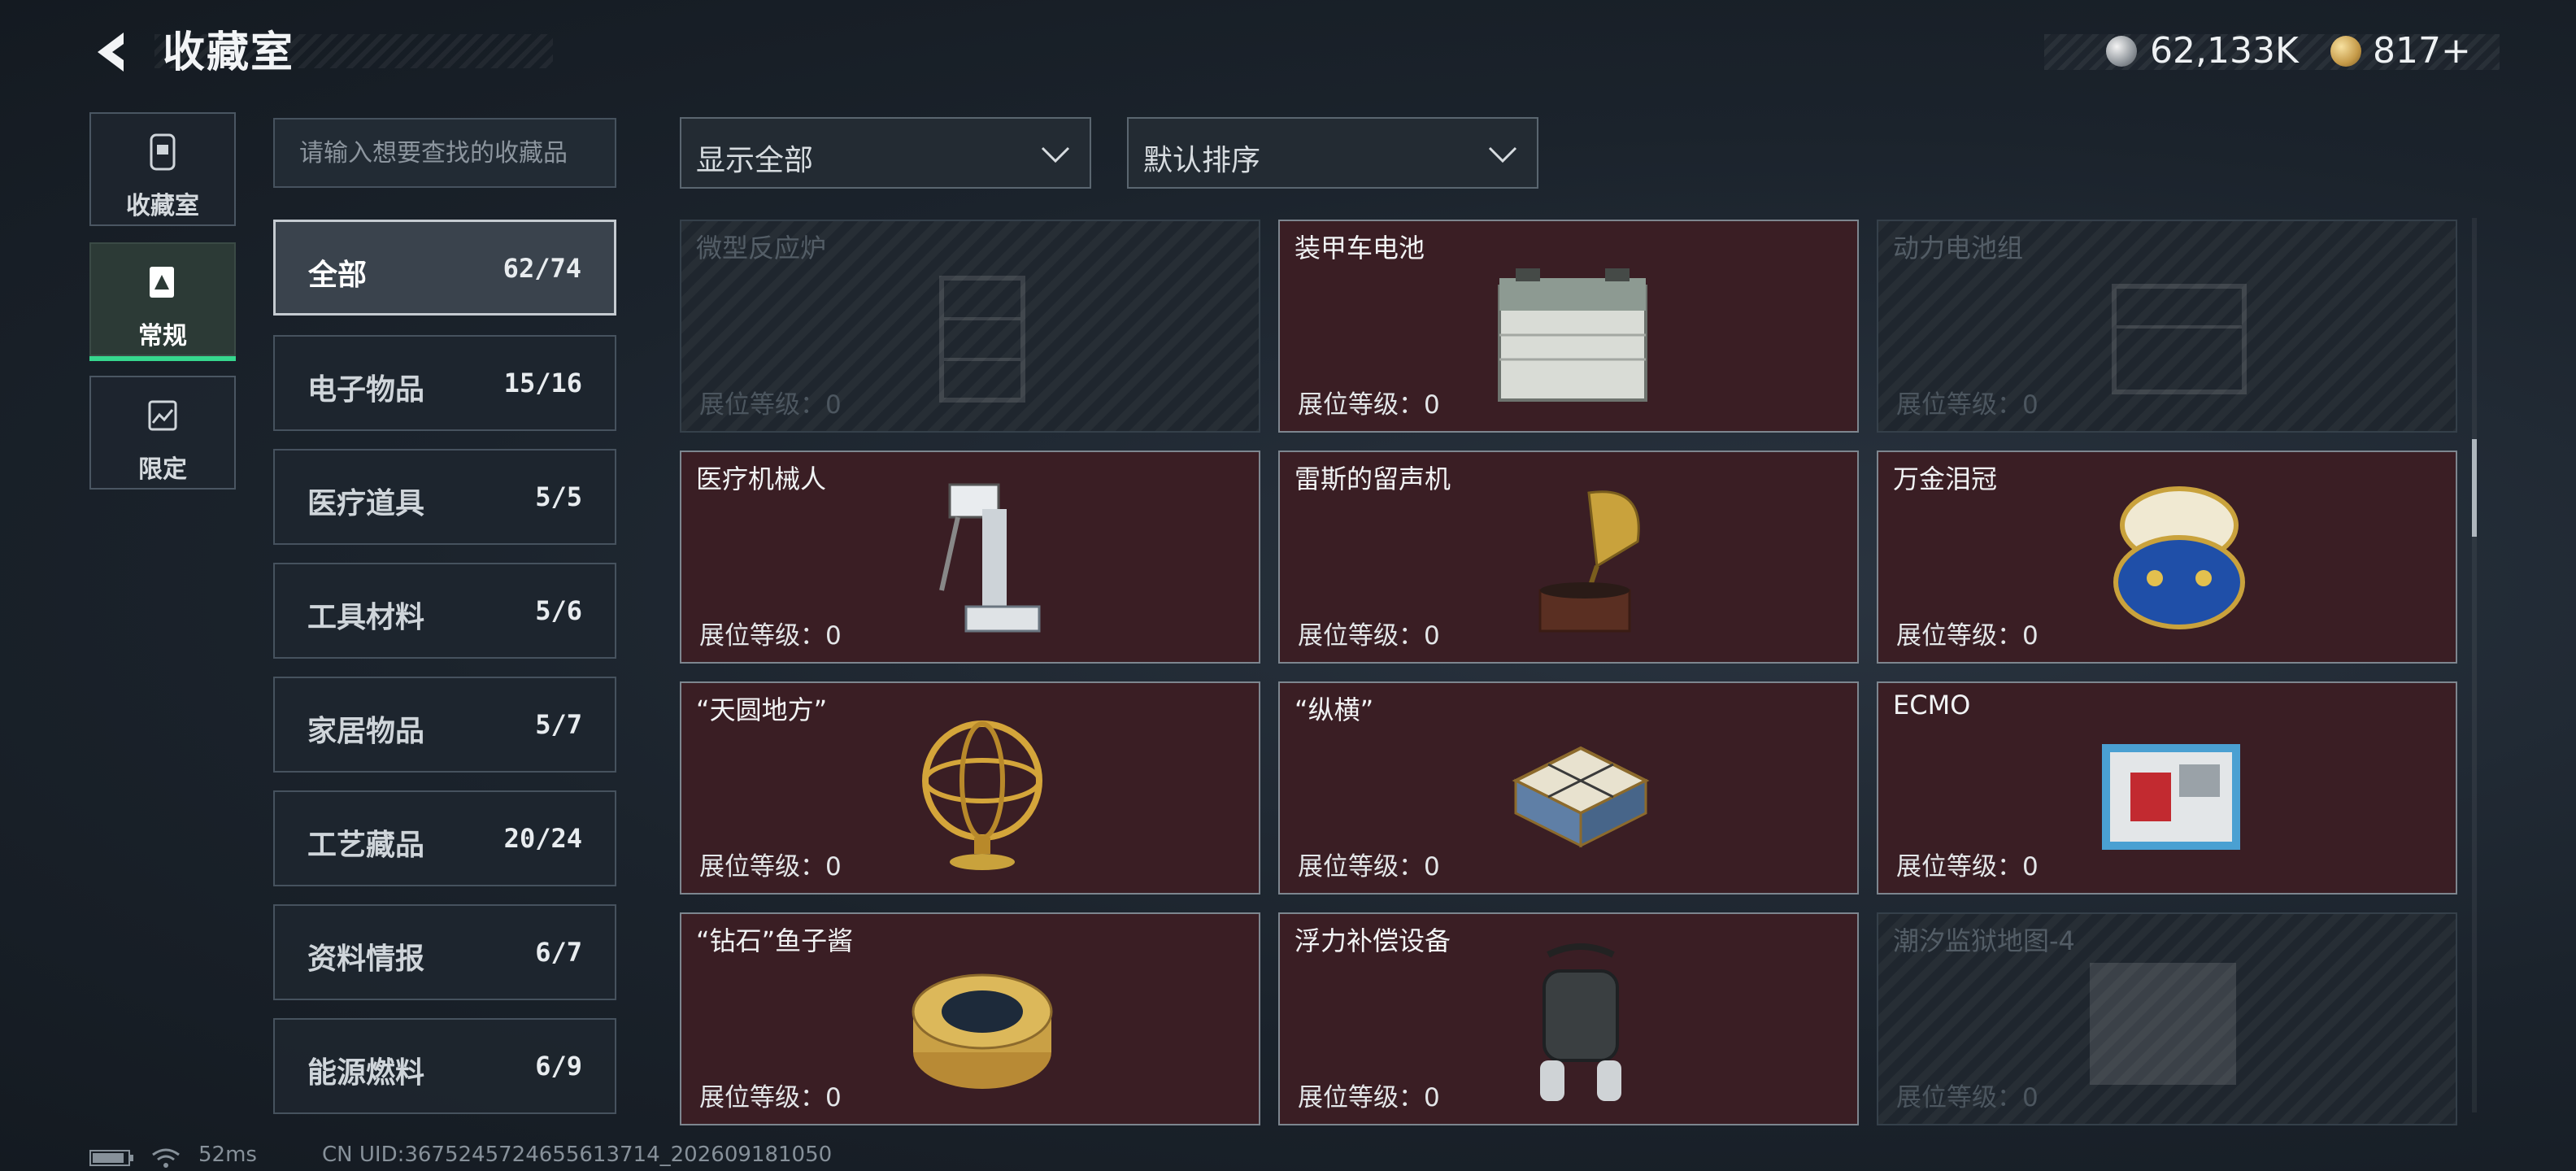 This screenshot has width=2576, height=1171. Describe the element at coordinates (1932, 705) in the screenshot. I see `card-name: ECMO` at that location.